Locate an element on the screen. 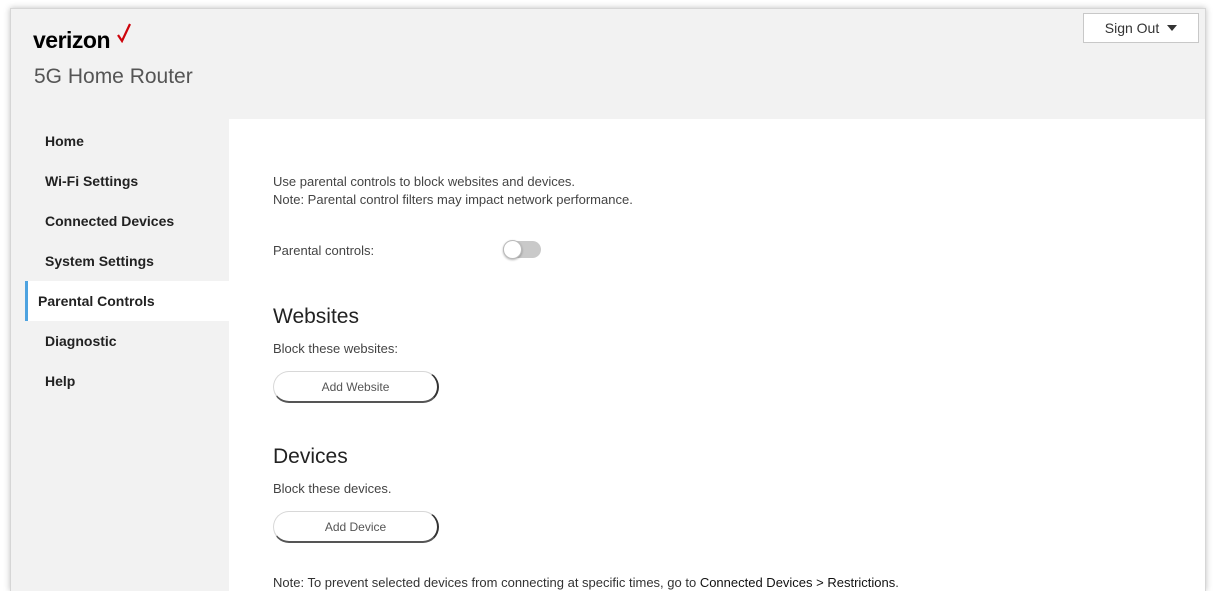  sidebar-item-label: System Settings is located at coordinates (99, 261).